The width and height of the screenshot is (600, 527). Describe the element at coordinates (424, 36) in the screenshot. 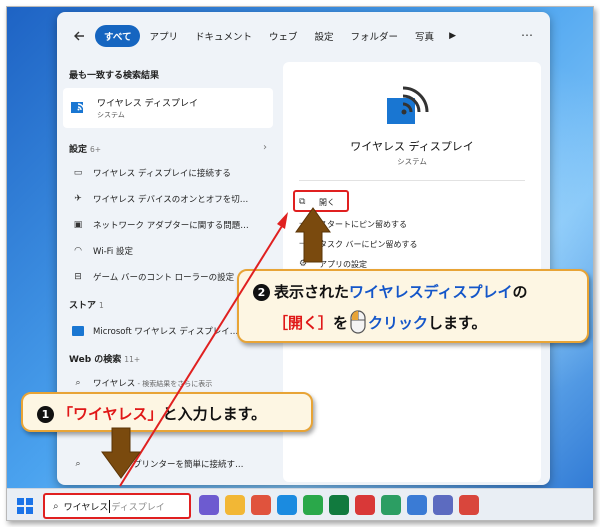

I see `filter-photos: 写真` at that location.